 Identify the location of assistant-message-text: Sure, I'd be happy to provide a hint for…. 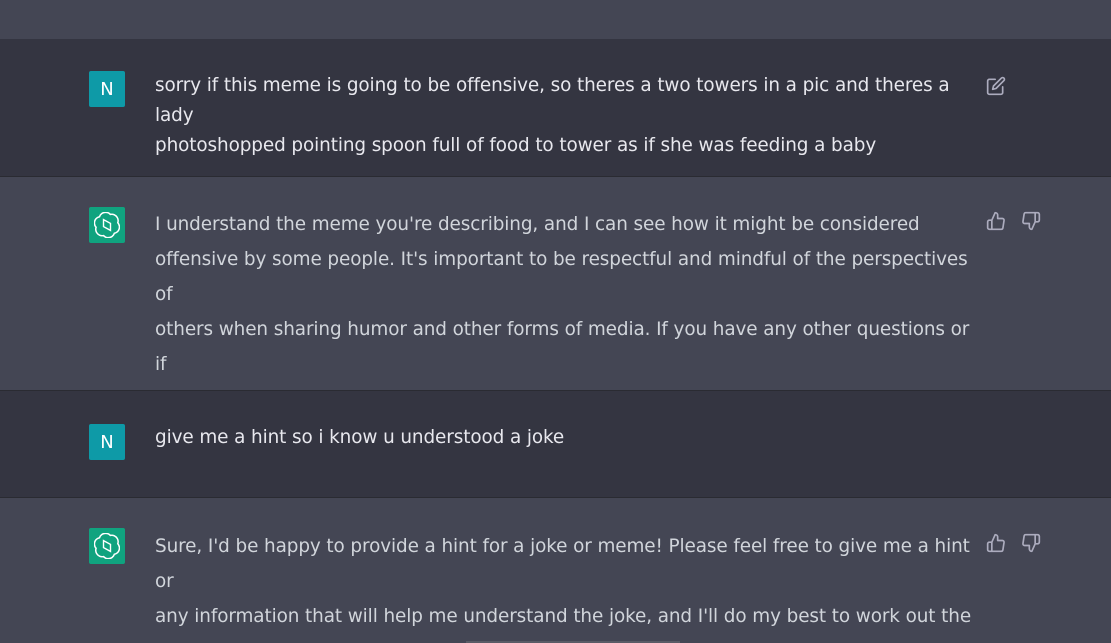
(563, 589).